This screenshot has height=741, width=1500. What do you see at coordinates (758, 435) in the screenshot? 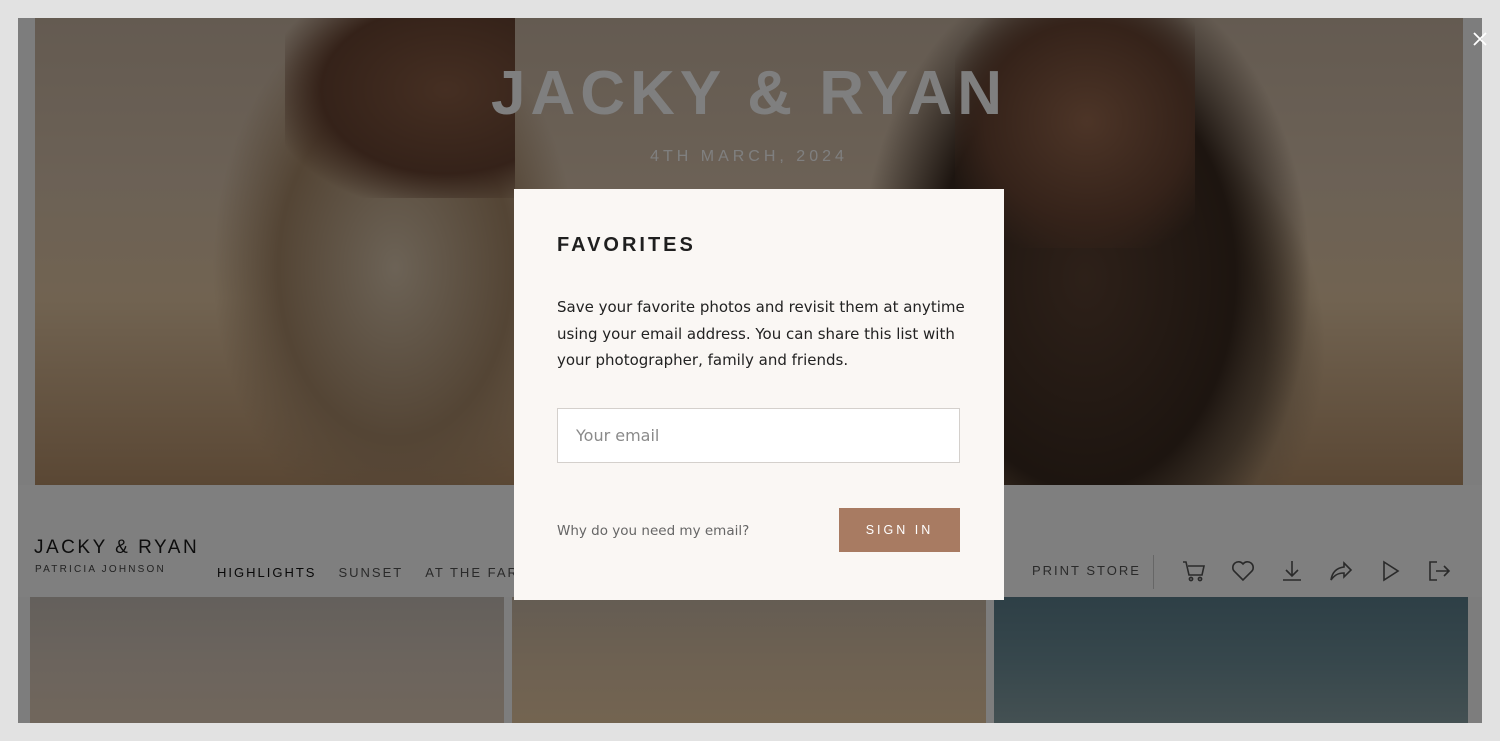
I see `email-field` at bounding box center [758, 435].